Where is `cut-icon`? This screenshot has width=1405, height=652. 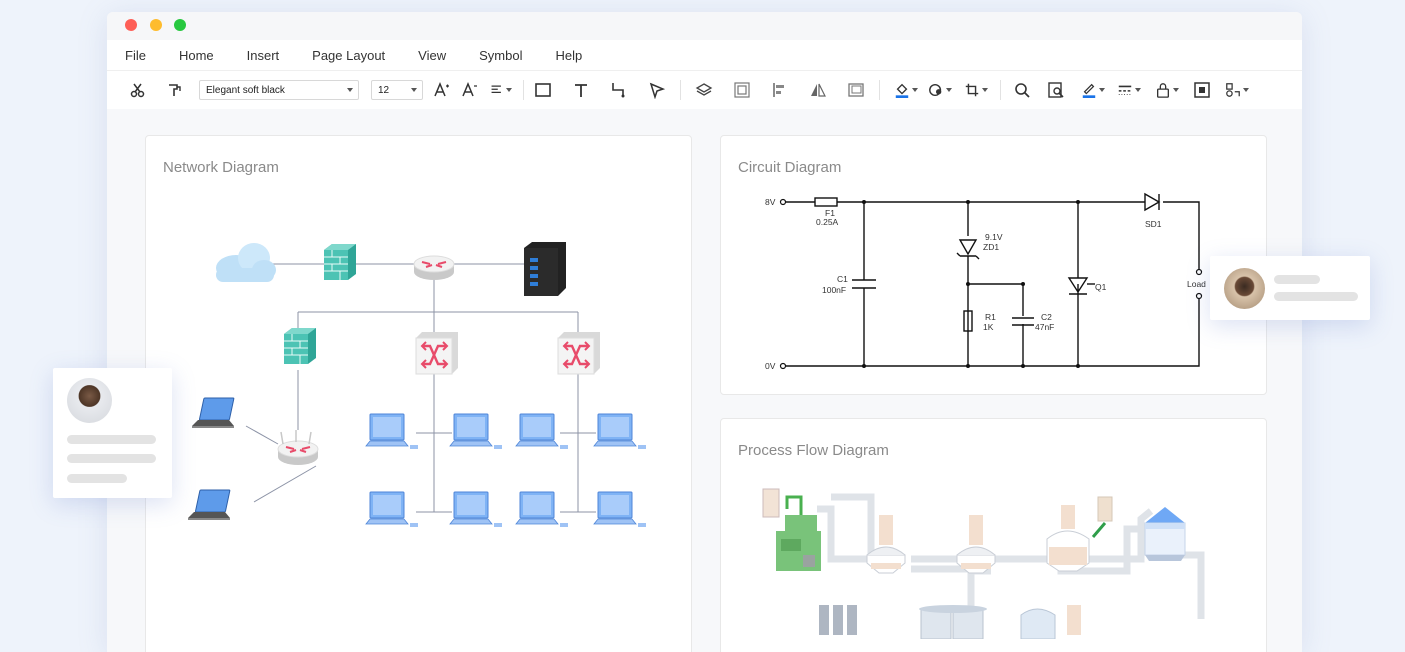
cut-icon is located at coordinates (138, 90).